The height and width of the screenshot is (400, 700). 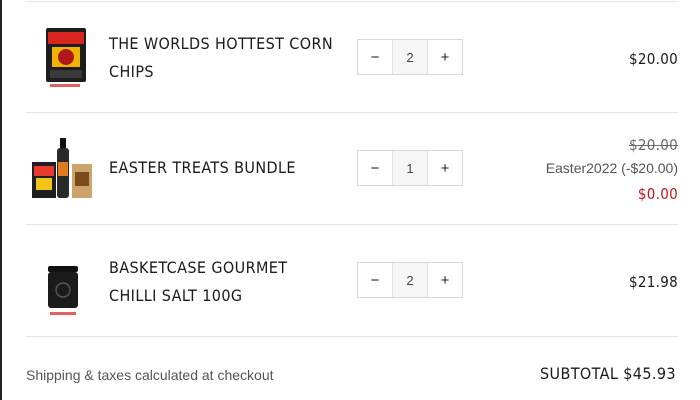 What do you see at coordinates (224, 58) in the screenshot?
I see `product-name: THE WORLDS HOTTEST CORN CHIPS` at bounding box center [224, 58].